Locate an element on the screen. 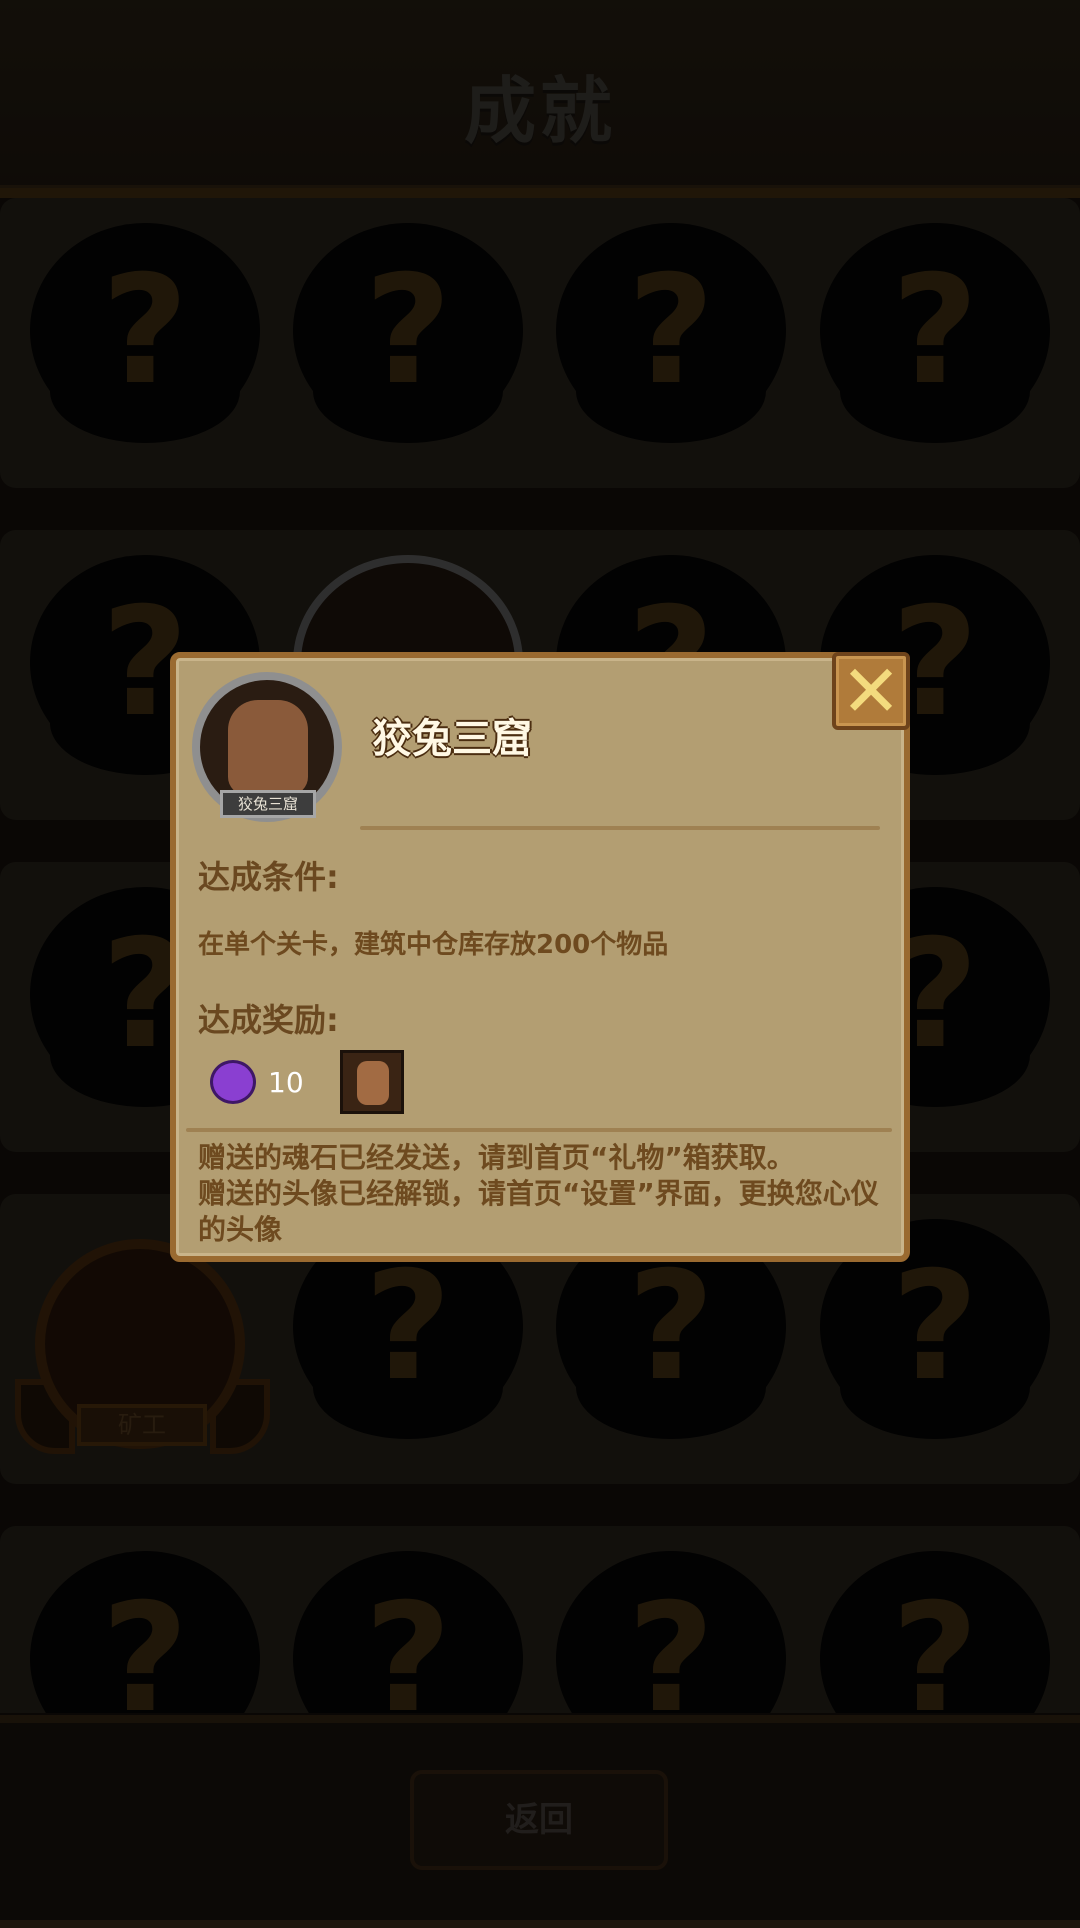 The width and height of the screenshot is (1080, 1928). notice-line-1: 赠送的魂石已经发送，请到首页“礼物”箱获取。 is located at coordinates (496, 1157).